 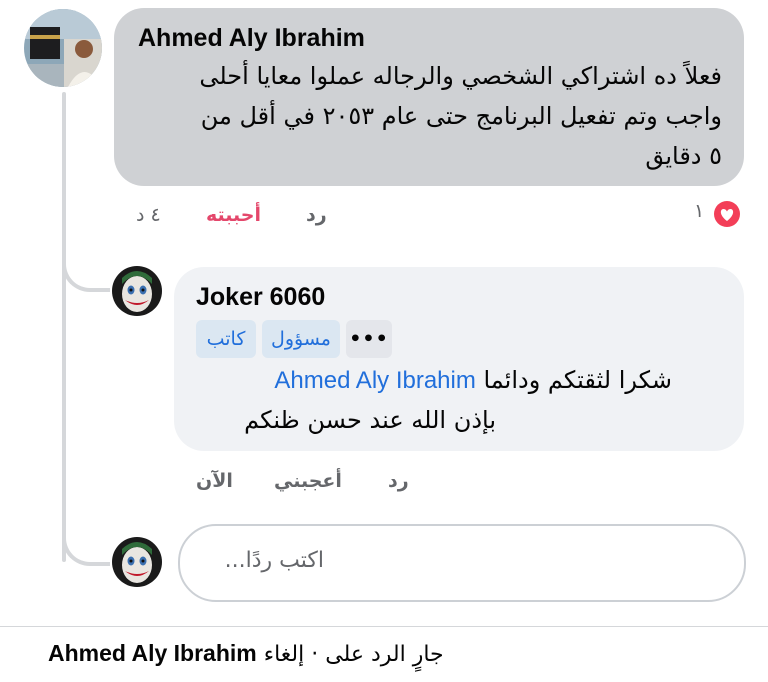 What do you see at coordinates (683, 156) in the screenshot?
I see `comment-text-line-3: ٥ دقايق` at bounding box center [683, 156].